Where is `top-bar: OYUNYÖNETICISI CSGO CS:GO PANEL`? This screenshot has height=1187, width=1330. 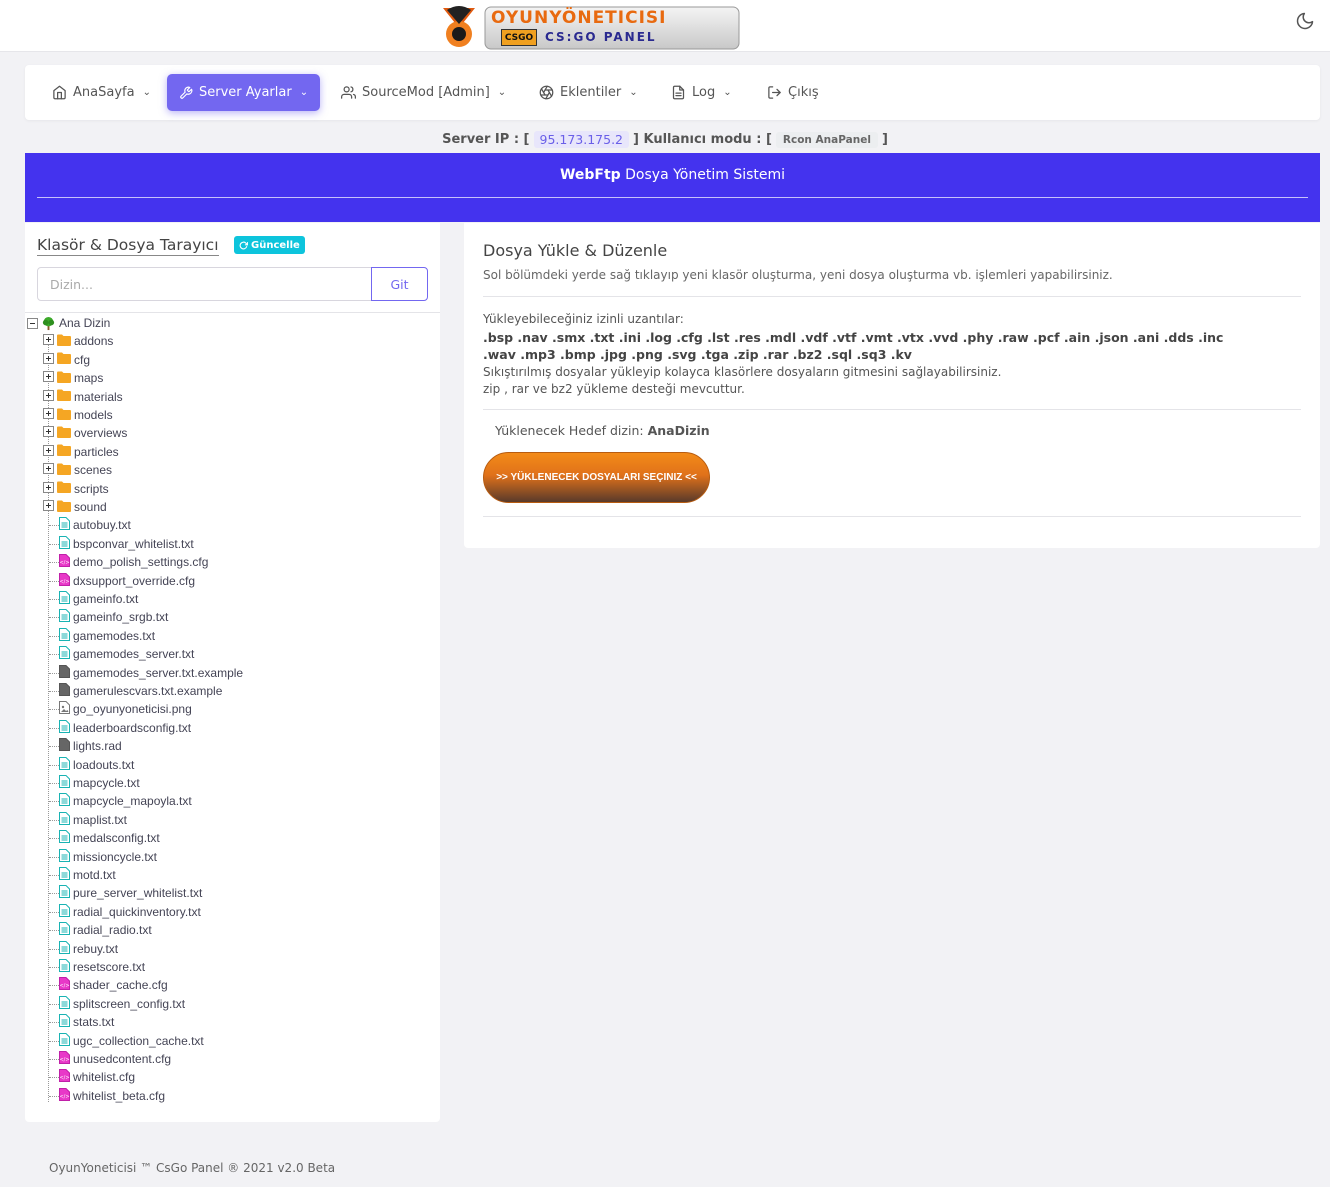 top-bar: OYUNYÖNETICISI CSGO CS:GO PANEL is located at coordinates (665, 26).